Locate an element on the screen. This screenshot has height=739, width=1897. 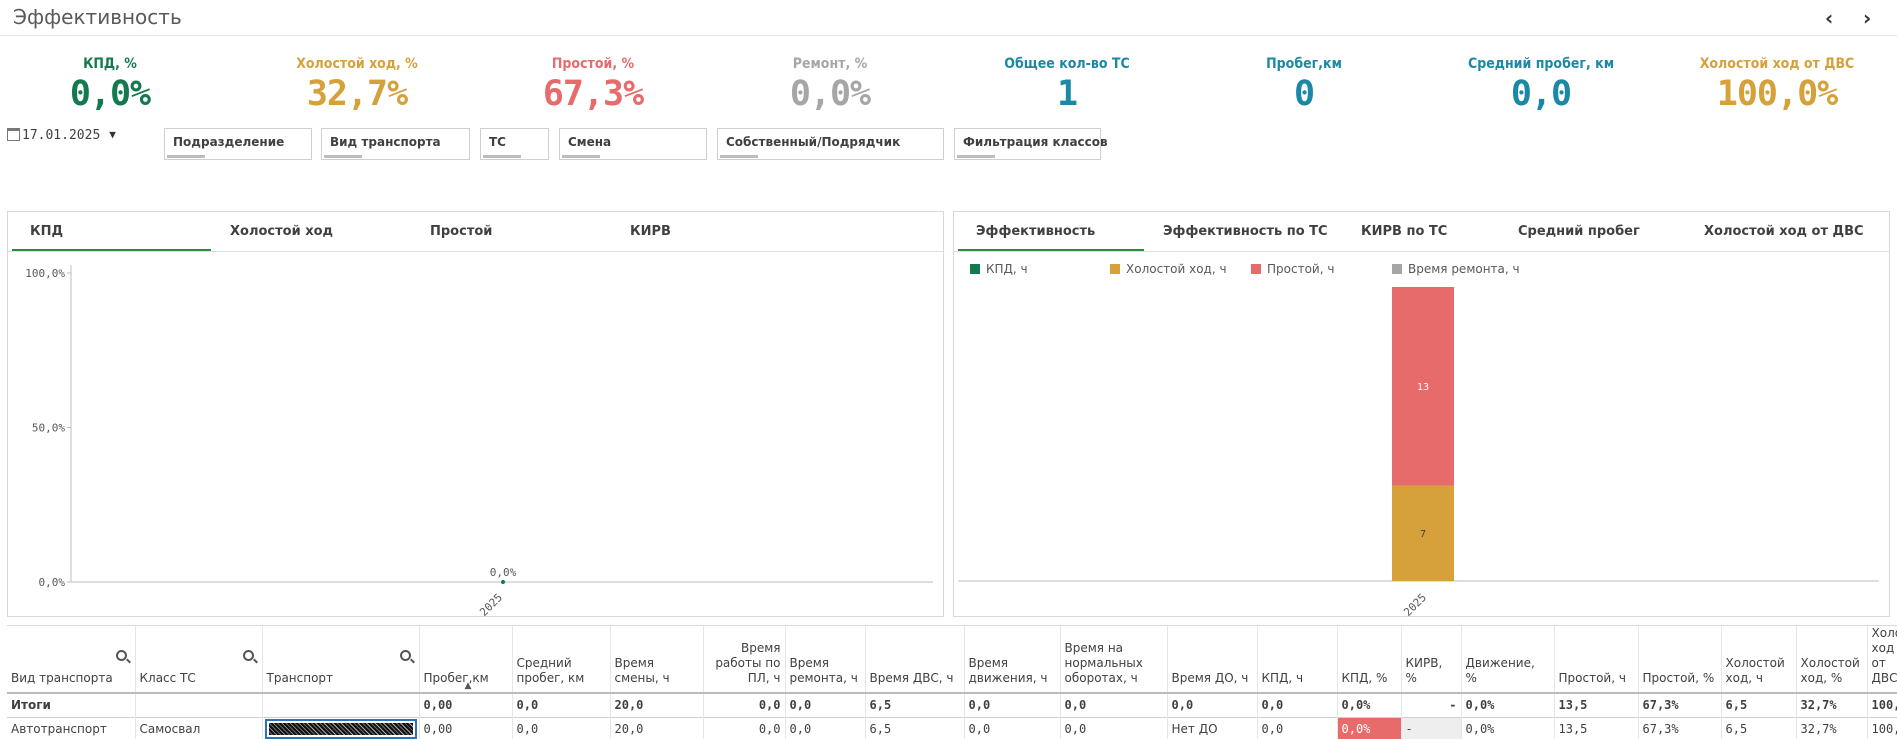
column-header: Простой, % is located at coordinates (1680, 659).